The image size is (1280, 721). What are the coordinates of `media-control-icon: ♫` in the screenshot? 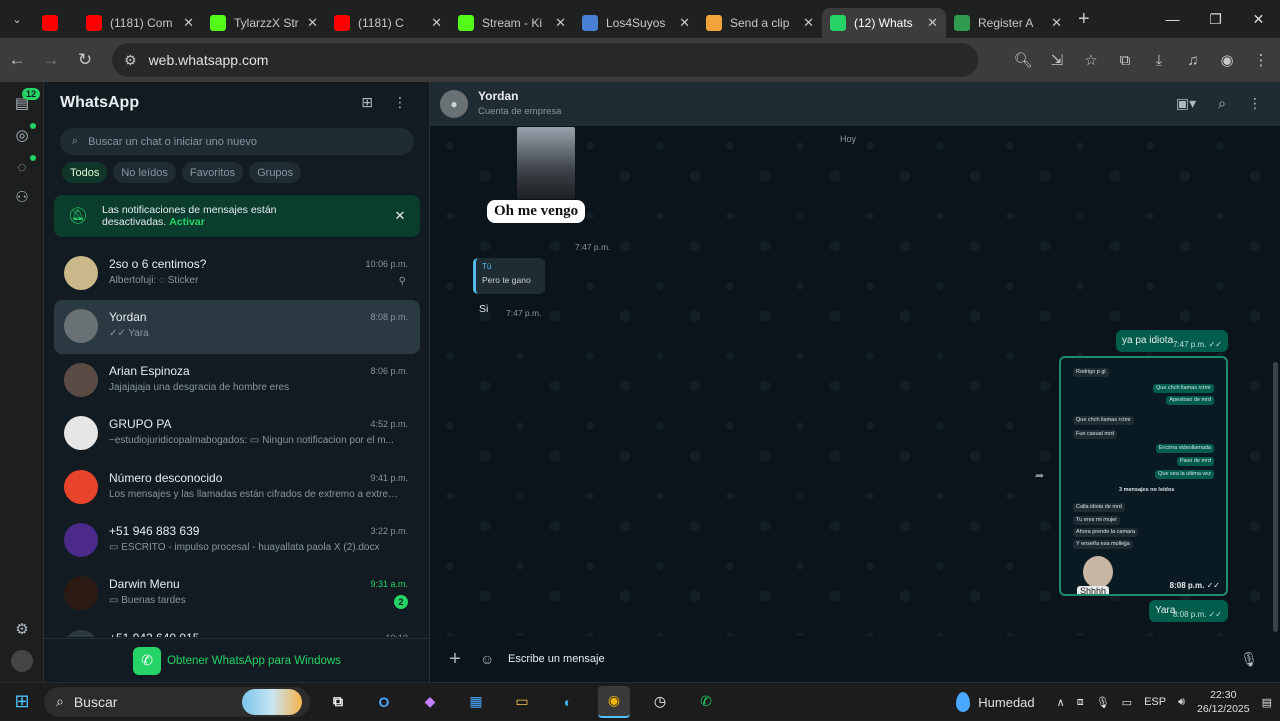 It's located at (1193, 60).